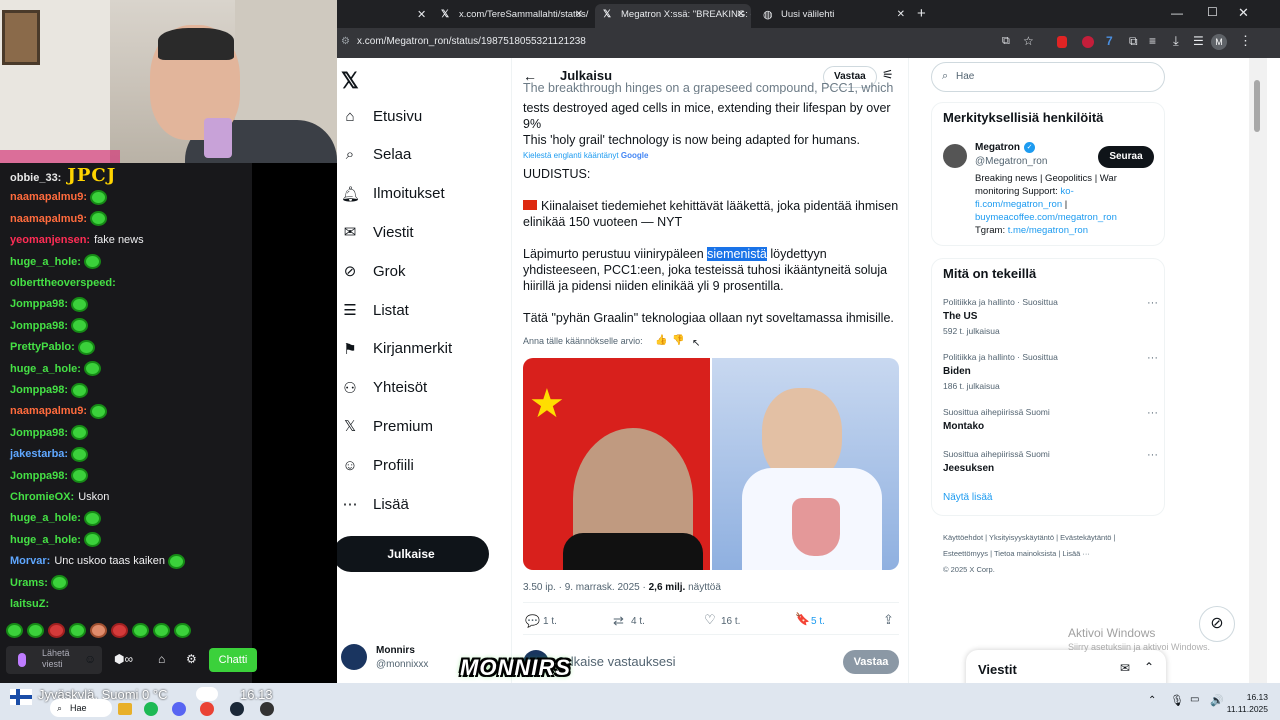 The height and width of the screenshot is (720, 1280). What do you see at coordinates (39, 454) in the screenshot?
I see `chat-username: jakestarba:` at bounding box center [39, 454].